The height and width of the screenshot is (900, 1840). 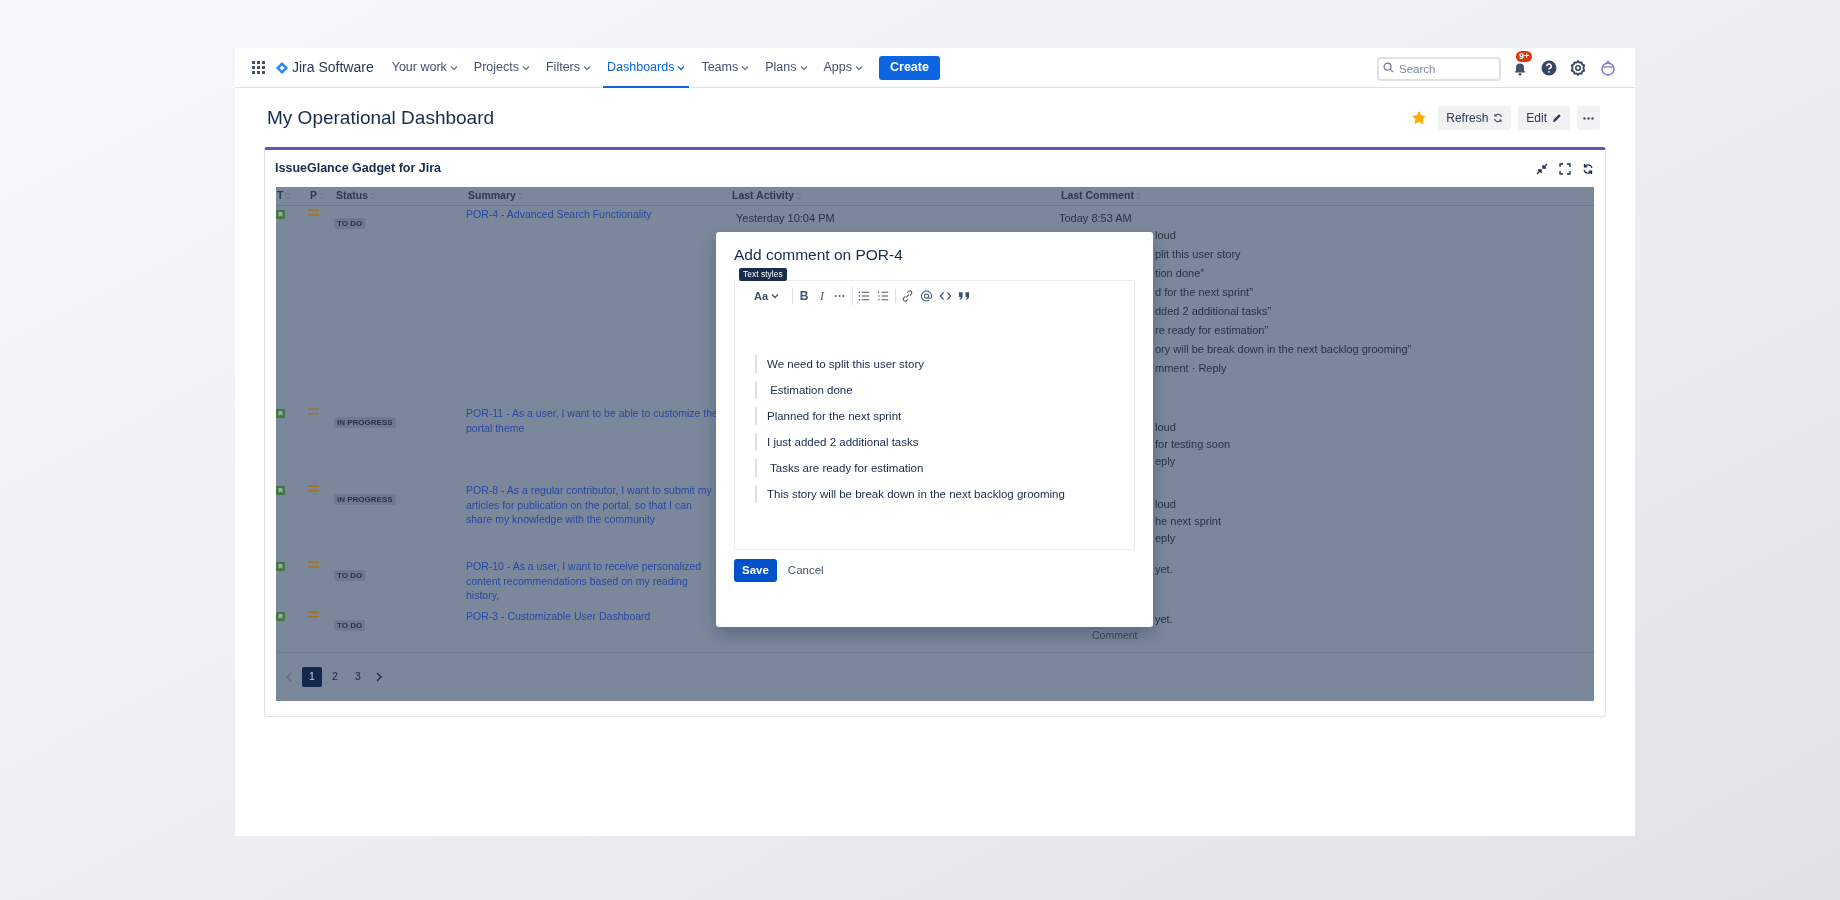 I want to click on column-header: Last Activity, so click(x=763, y=196).